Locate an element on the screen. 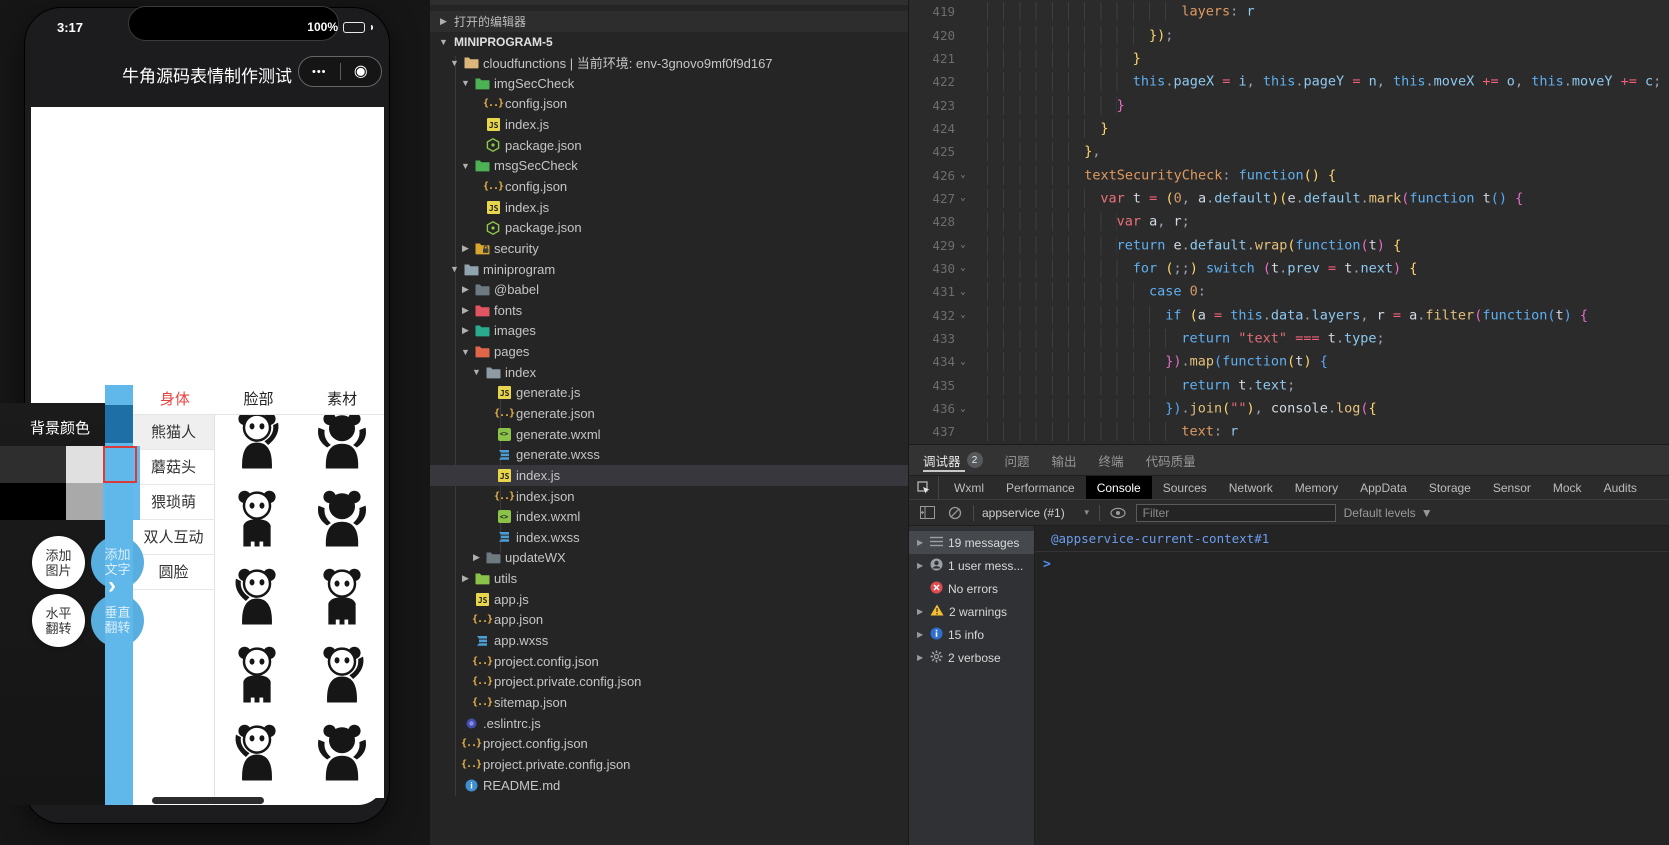 The height and width of the screenshot is (845, 1669). devtools-tab-mock: Mock is located at coordinates (1567, 487).